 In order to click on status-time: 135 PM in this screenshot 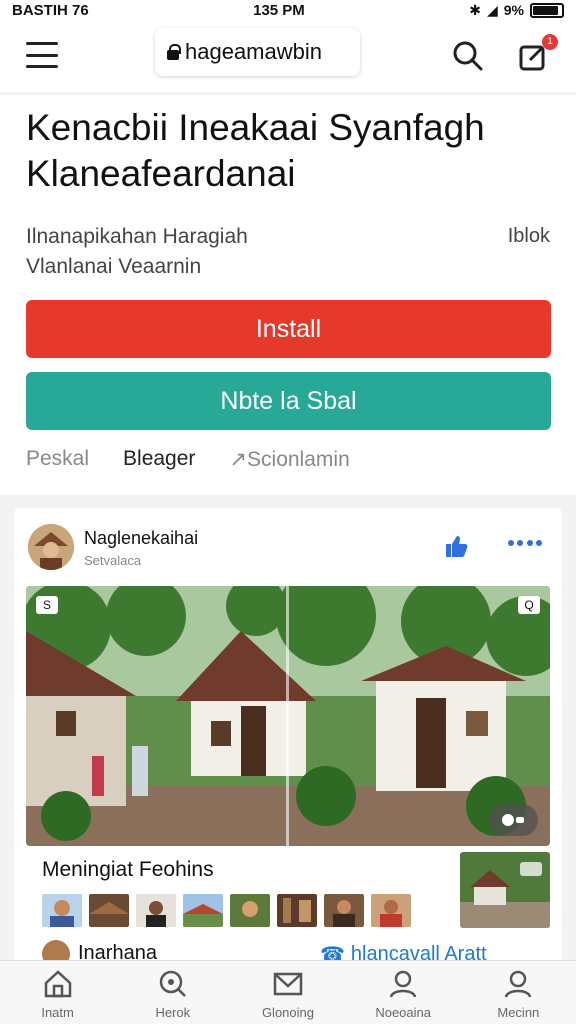, I will do `click(279, 10)`.